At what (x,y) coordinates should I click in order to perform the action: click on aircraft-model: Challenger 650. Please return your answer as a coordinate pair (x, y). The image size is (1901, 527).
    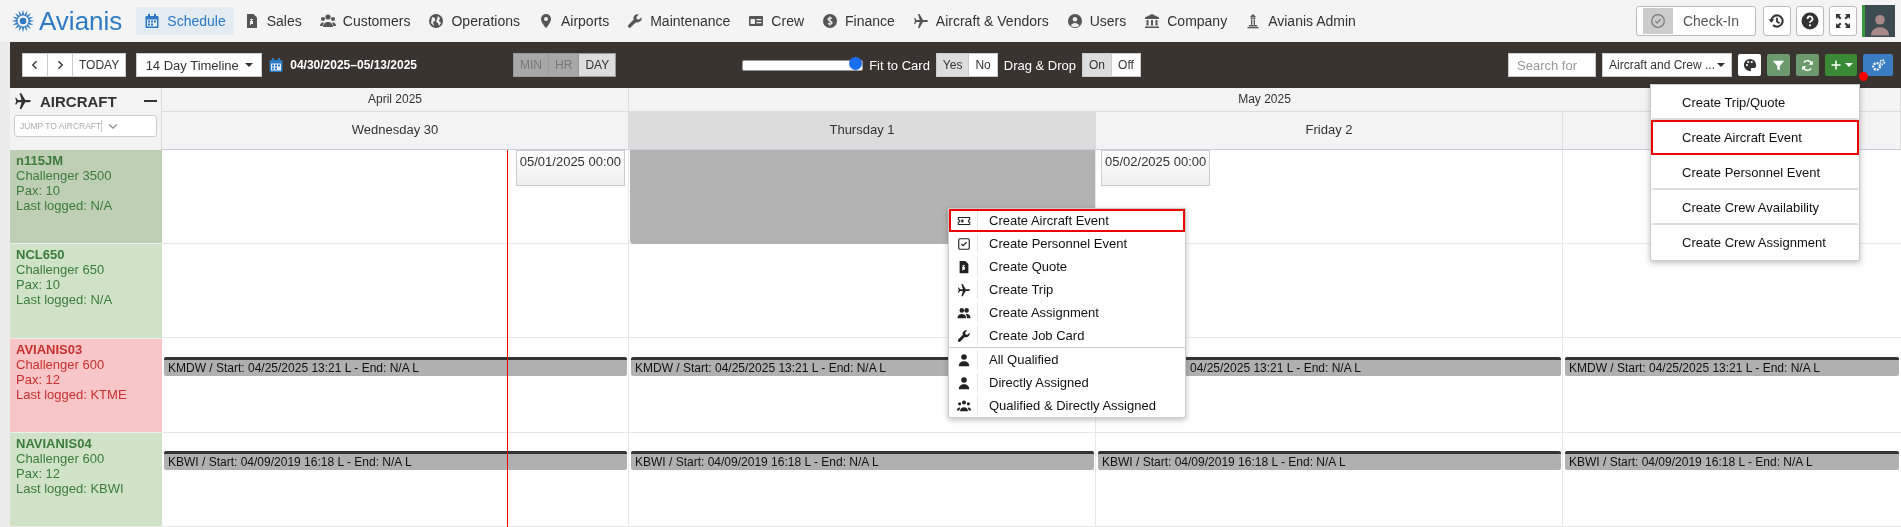
    Looking at the image, I should click on (61, 270).